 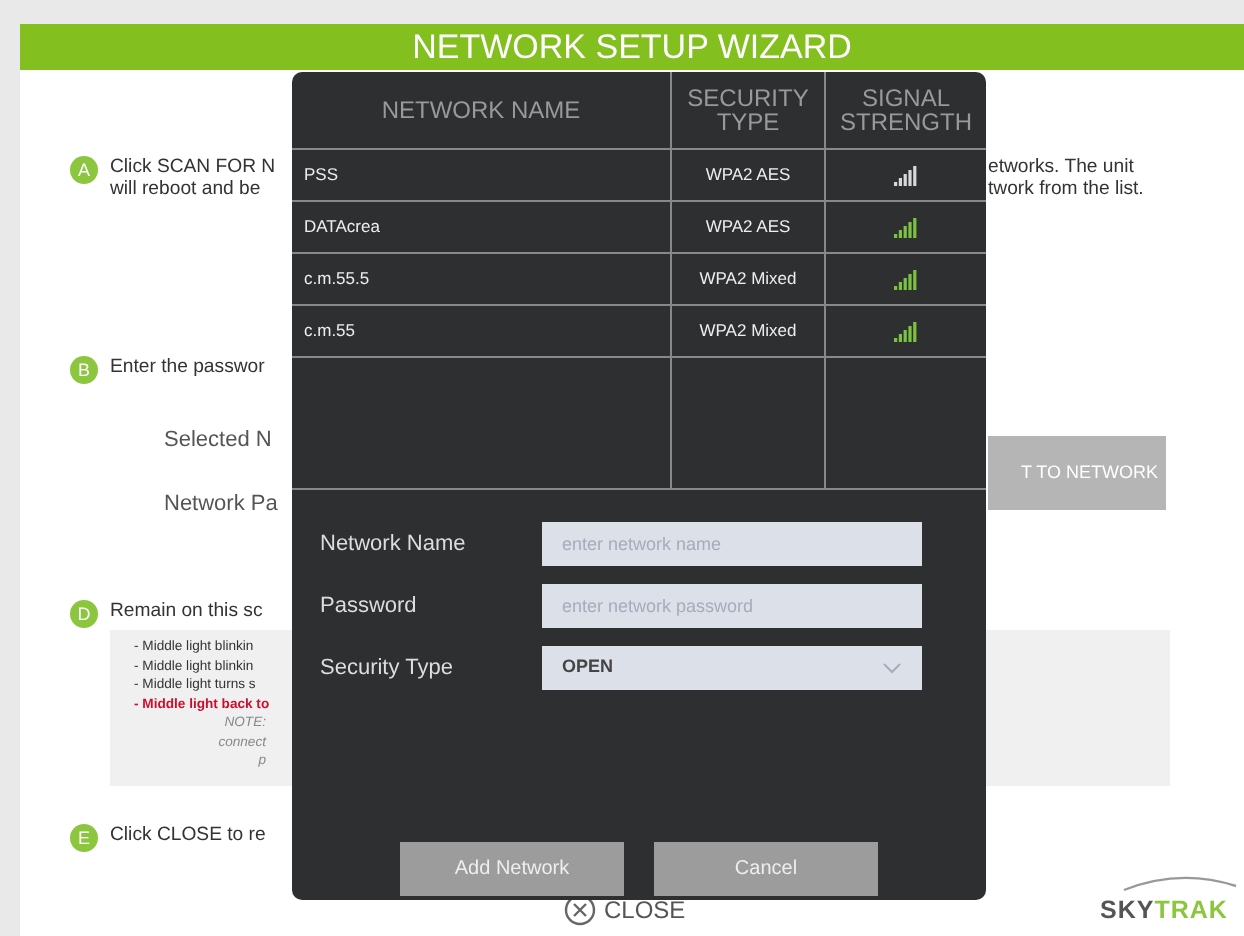 What do you see at coordinates (394, 544) in the screenshot?
I see `field-label: Network Name` at bounding box center [394, 544].